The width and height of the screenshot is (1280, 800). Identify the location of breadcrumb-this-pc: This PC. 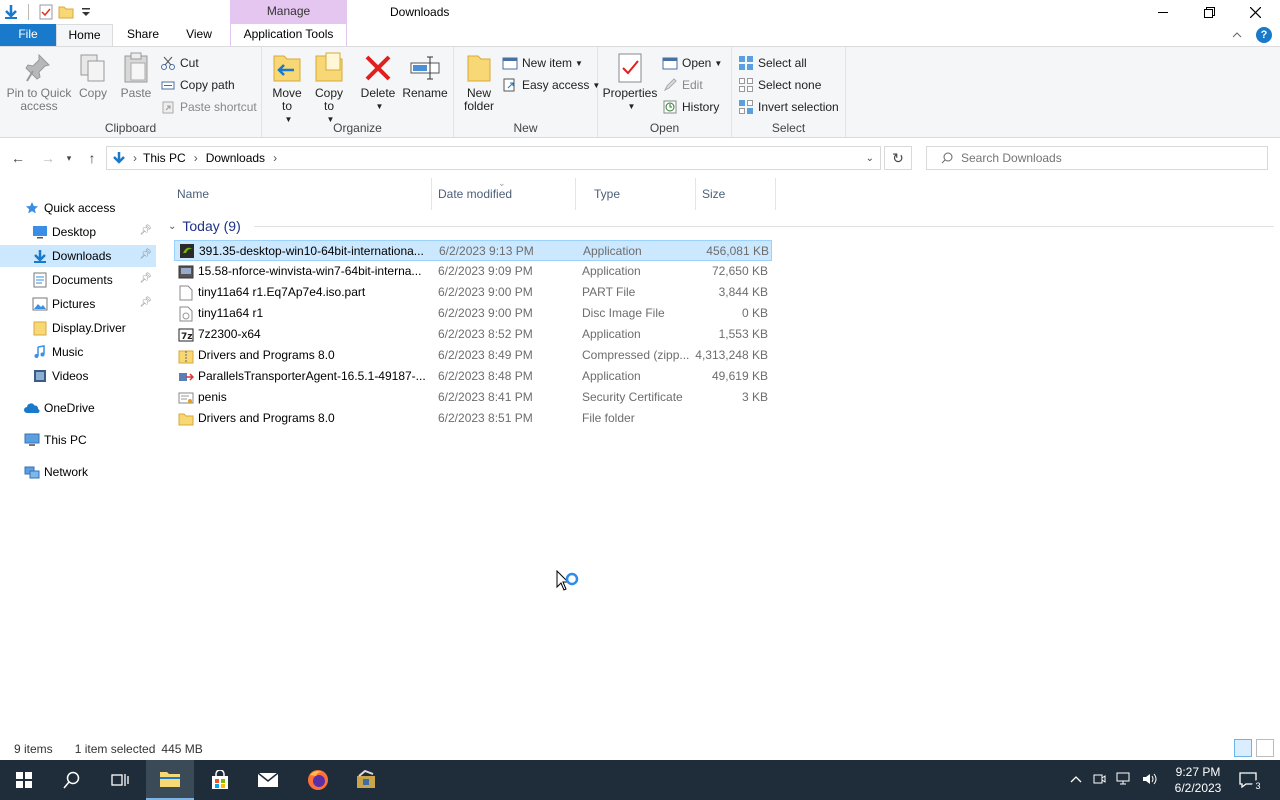
(164, 158).